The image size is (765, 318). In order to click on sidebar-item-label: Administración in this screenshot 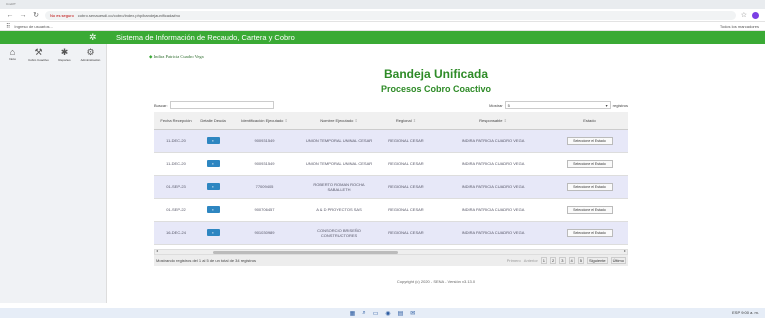, I will do `click(90, 60)`.